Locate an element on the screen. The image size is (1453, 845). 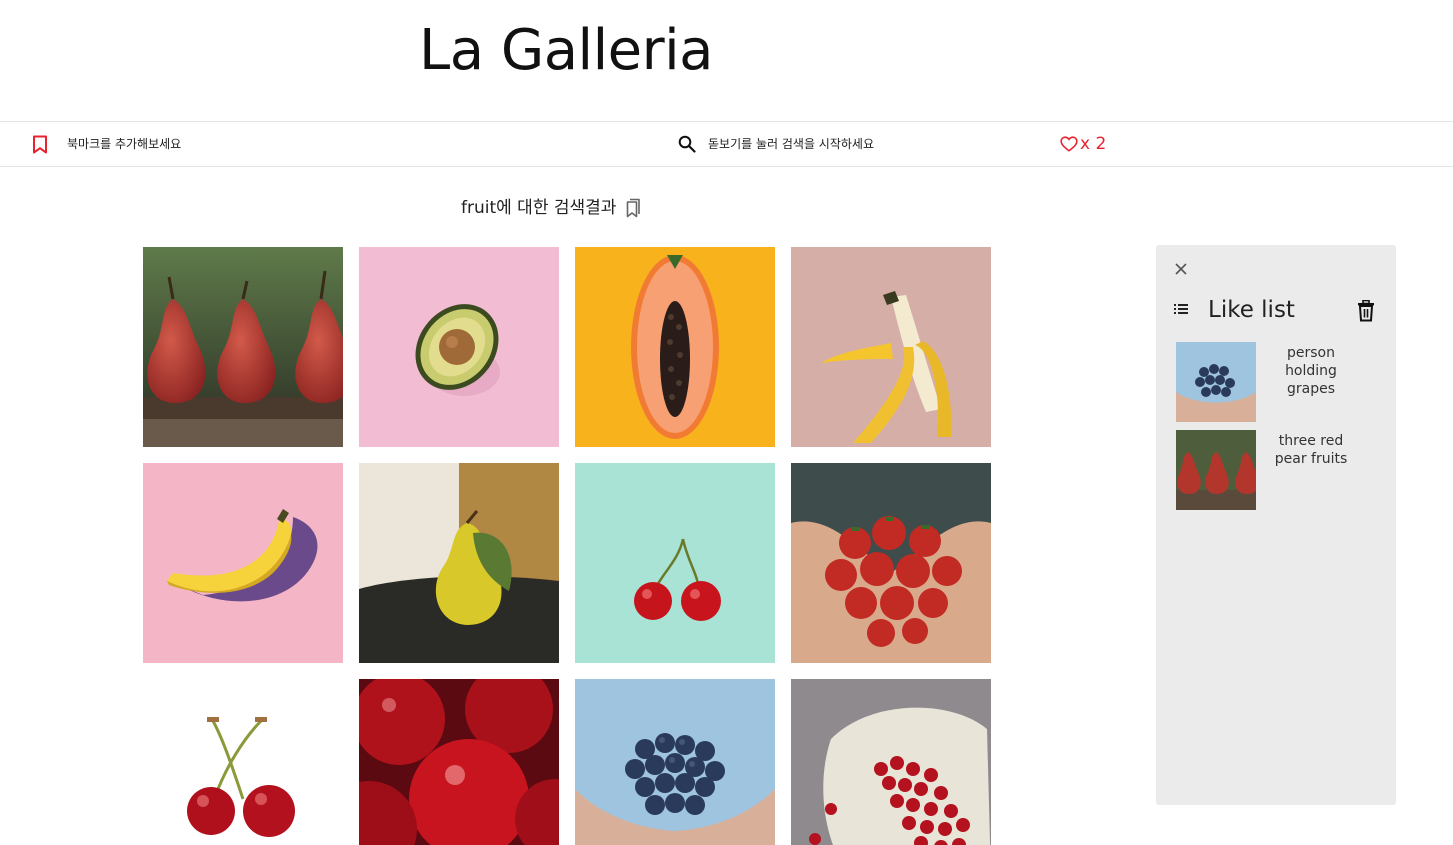
pear-image is located at coordinates (459, 563).